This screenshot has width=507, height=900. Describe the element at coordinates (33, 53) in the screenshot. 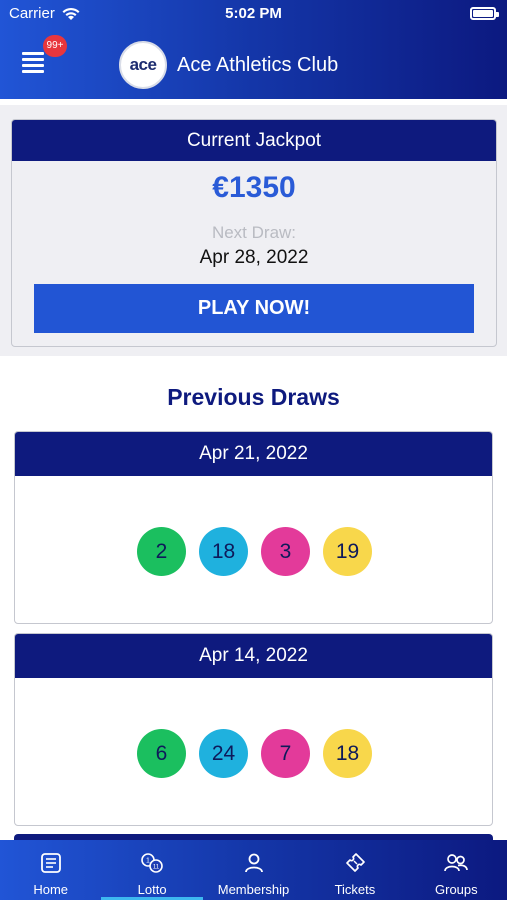

I see `hamburger-icon` at that location.